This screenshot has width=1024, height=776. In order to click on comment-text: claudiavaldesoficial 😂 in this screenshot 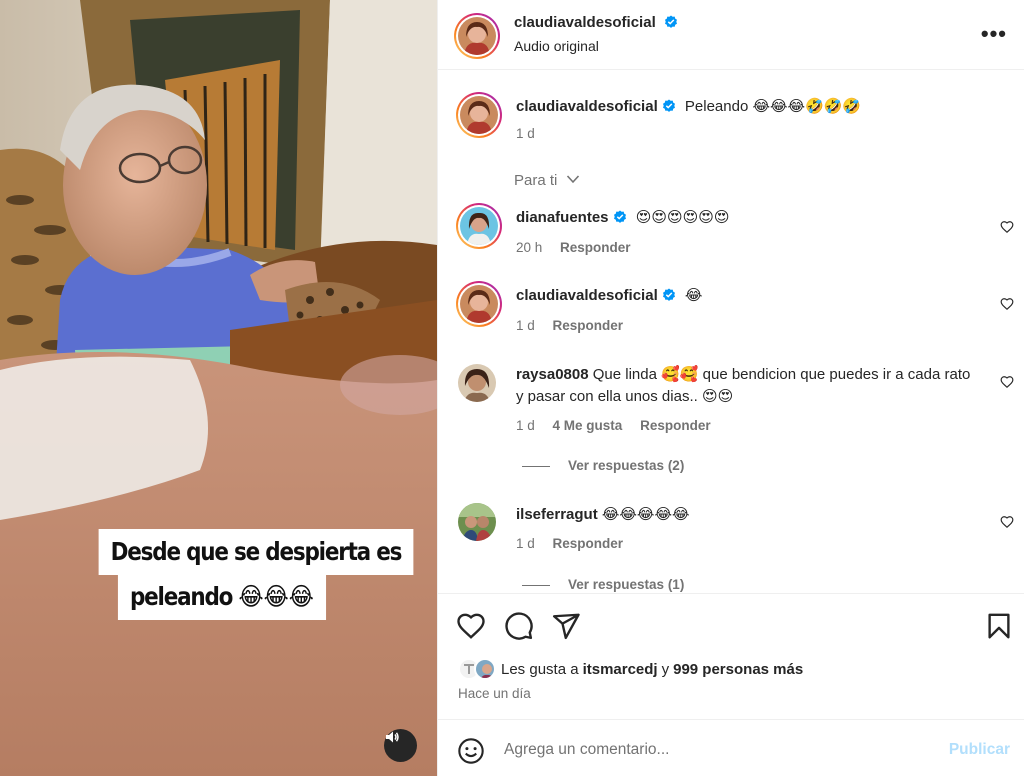, I will do `click(746, 296)`.